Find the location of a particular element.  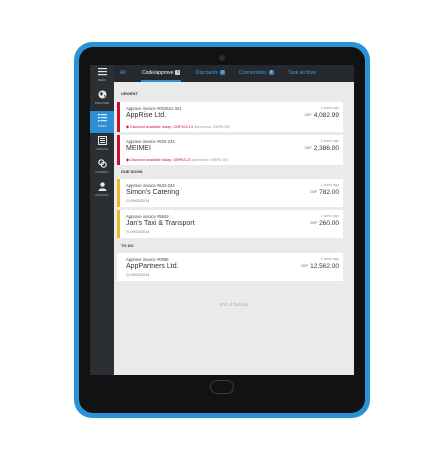

tab-label: Task archive is located at coordinates (302, 73).